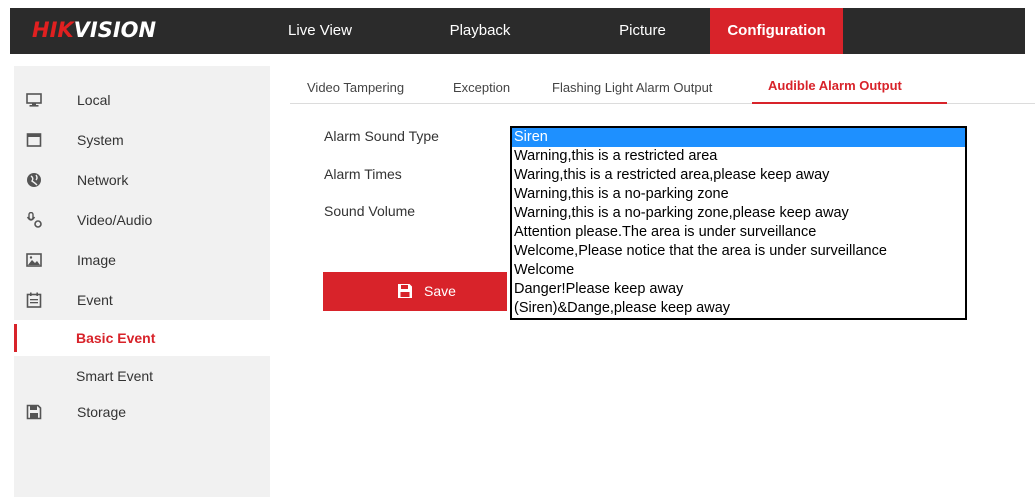 This screenshot has height=497, width=1035. I want to click on sidebar-item-label: Video/Audio, so click(115, 220).